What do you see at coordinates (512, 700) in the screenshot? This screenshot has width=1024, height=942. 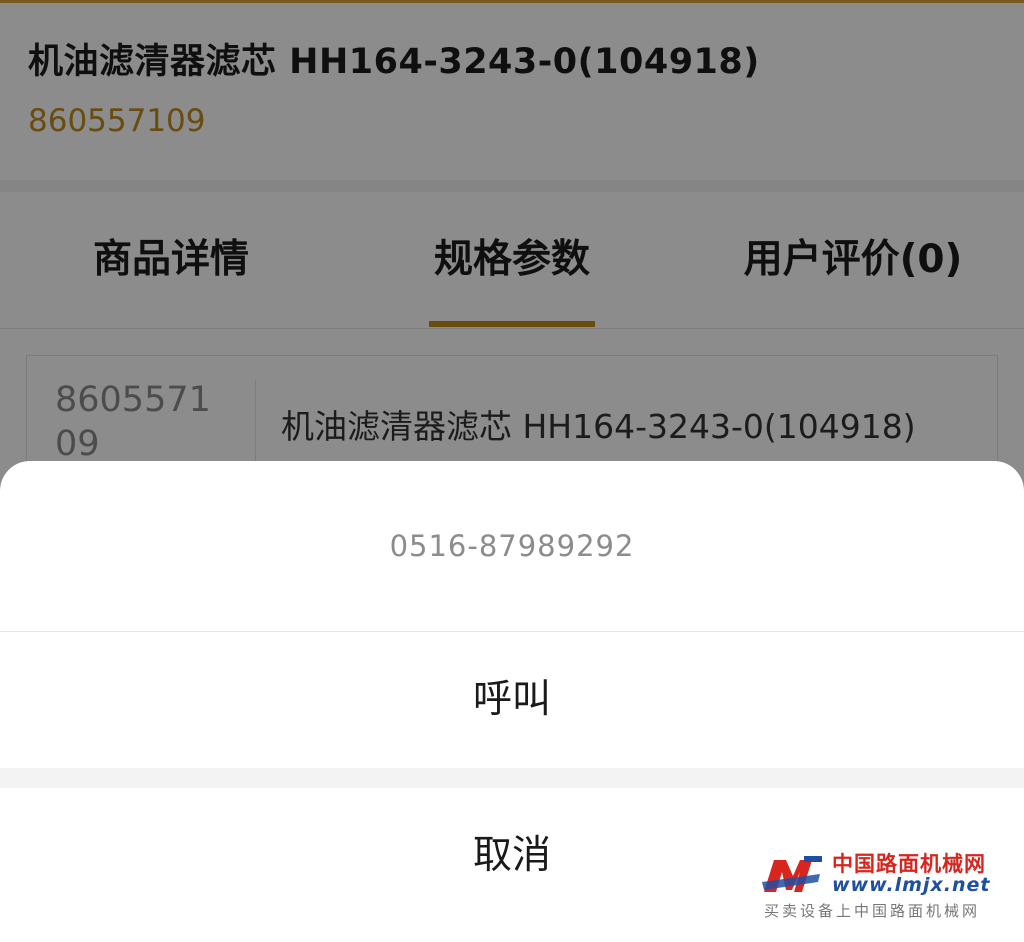 I see `call-button: 呼叫` at bounding box center [512, 700].